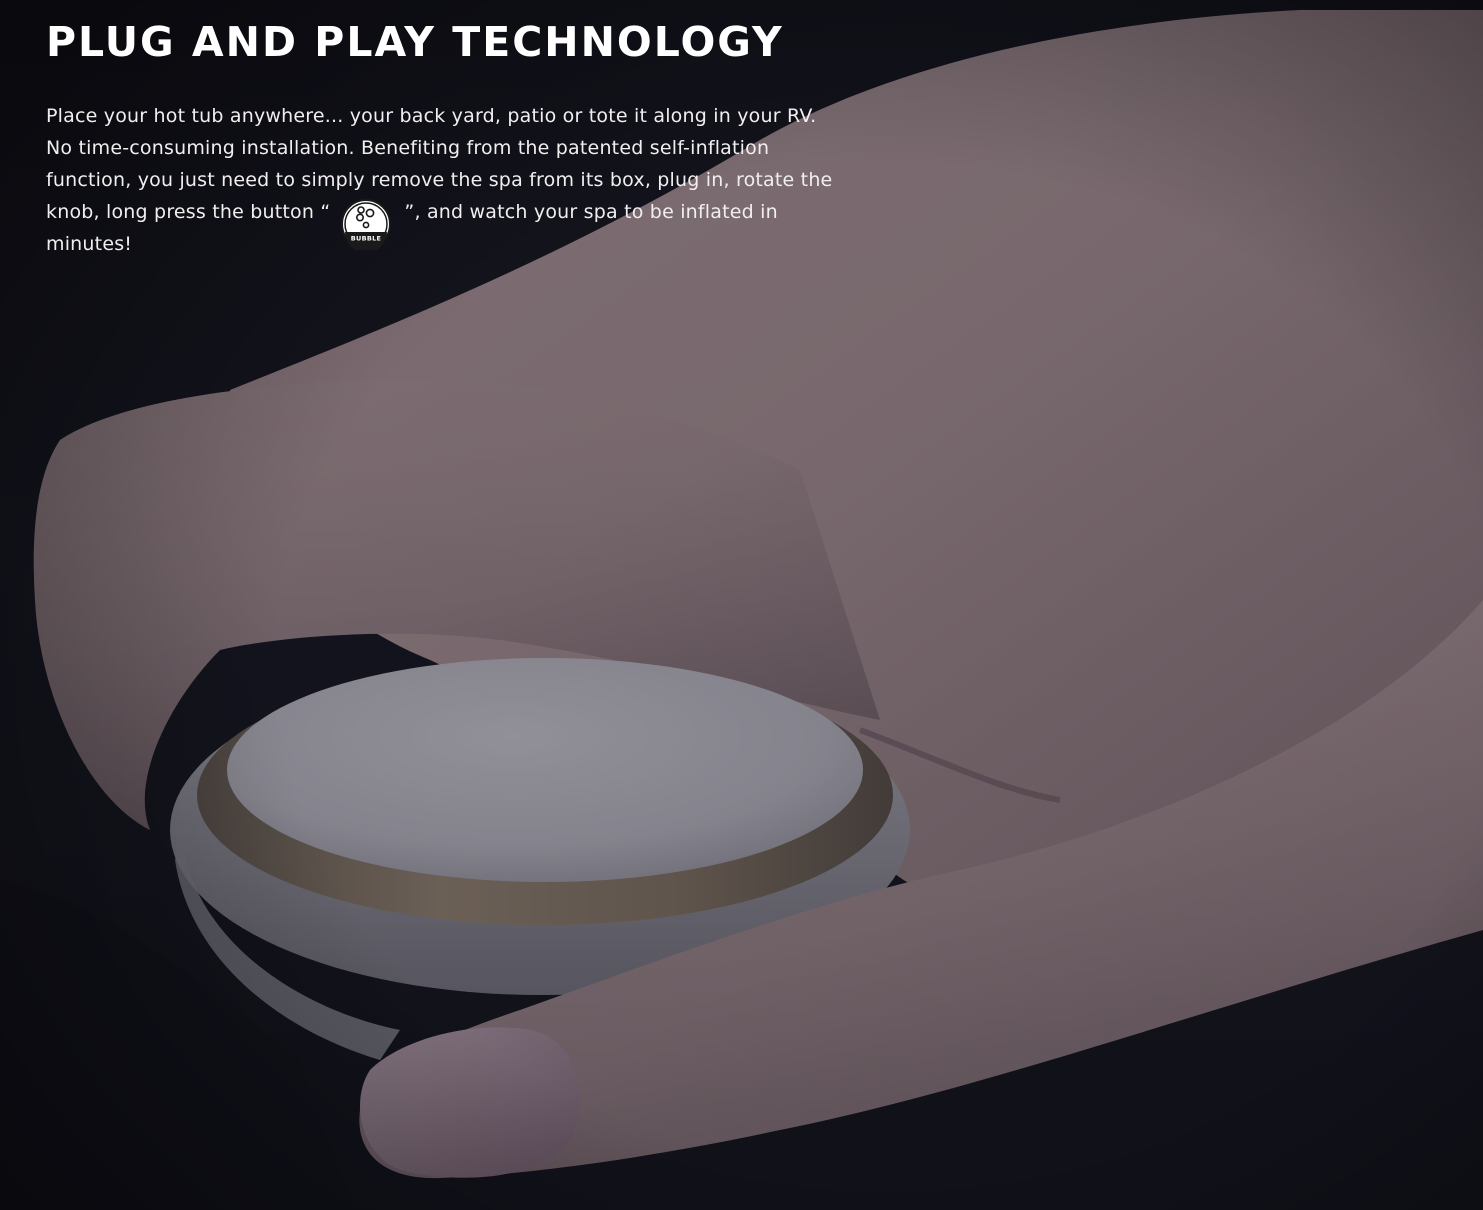 This screenshot has height=1210, width=1483. I want to click on bubble-button-icon: BUBBLE, so click(366, 224).